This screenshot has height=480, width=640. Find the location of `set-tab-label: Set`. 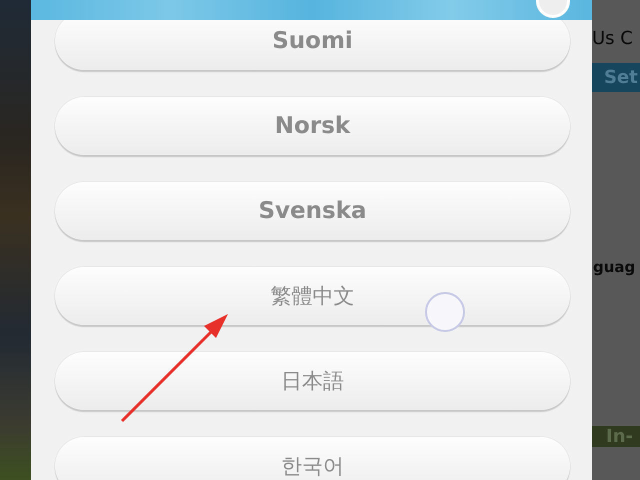

set-tab-label: Set is located at coordinates (616, 77).